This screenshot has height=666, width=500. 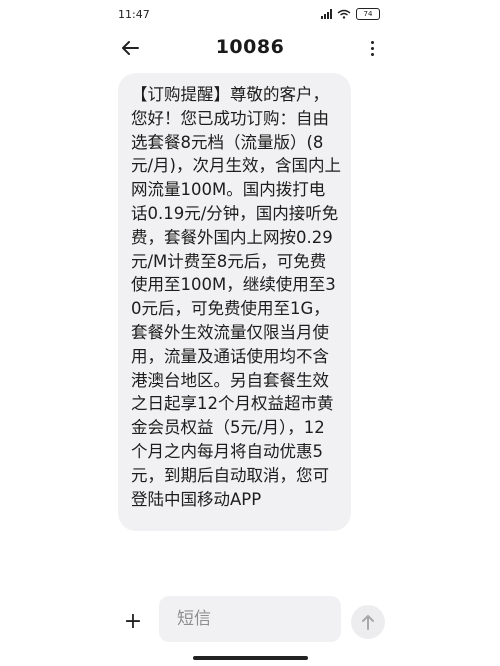 I want to click on add-attachment-button: +, so click(x=133, y=623).